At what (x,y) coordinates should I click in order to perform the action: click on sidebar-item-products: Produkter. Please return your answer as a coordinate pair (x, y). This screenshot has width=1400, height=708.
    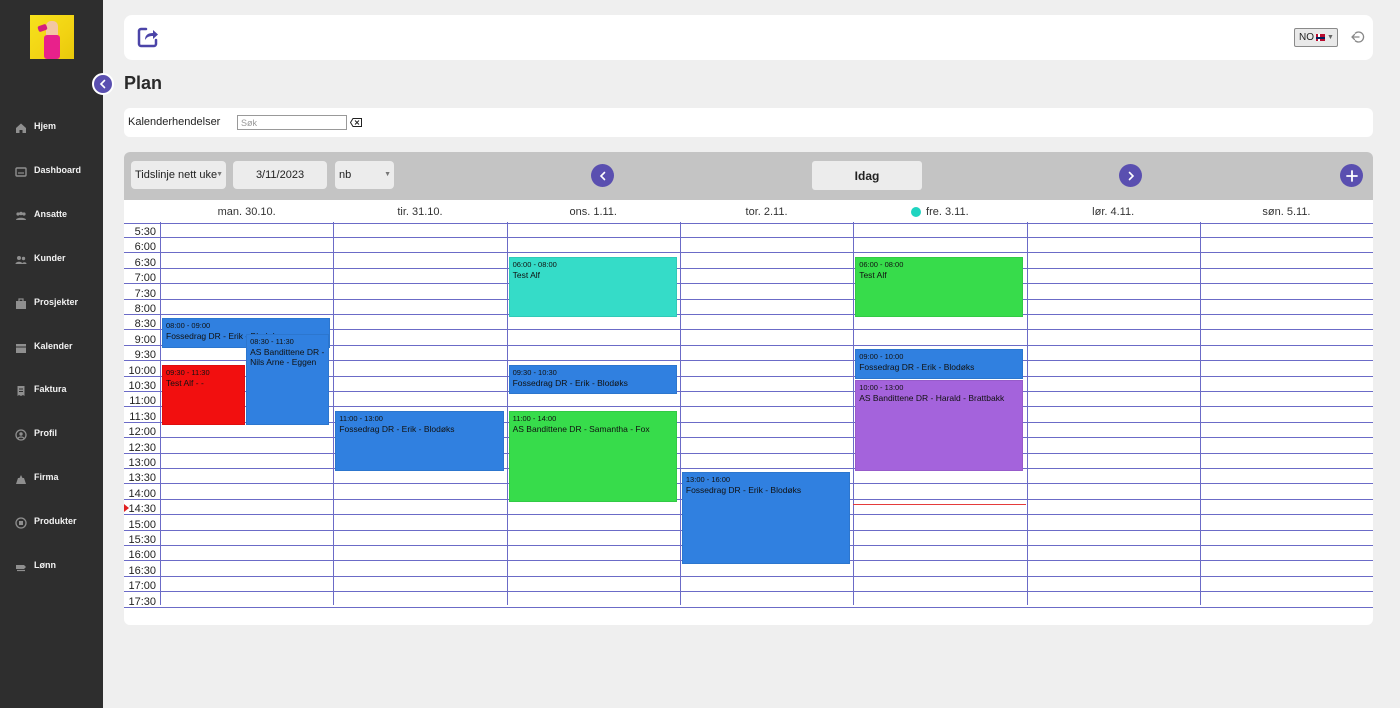
    Looking at the image, I should click on (51, 523).